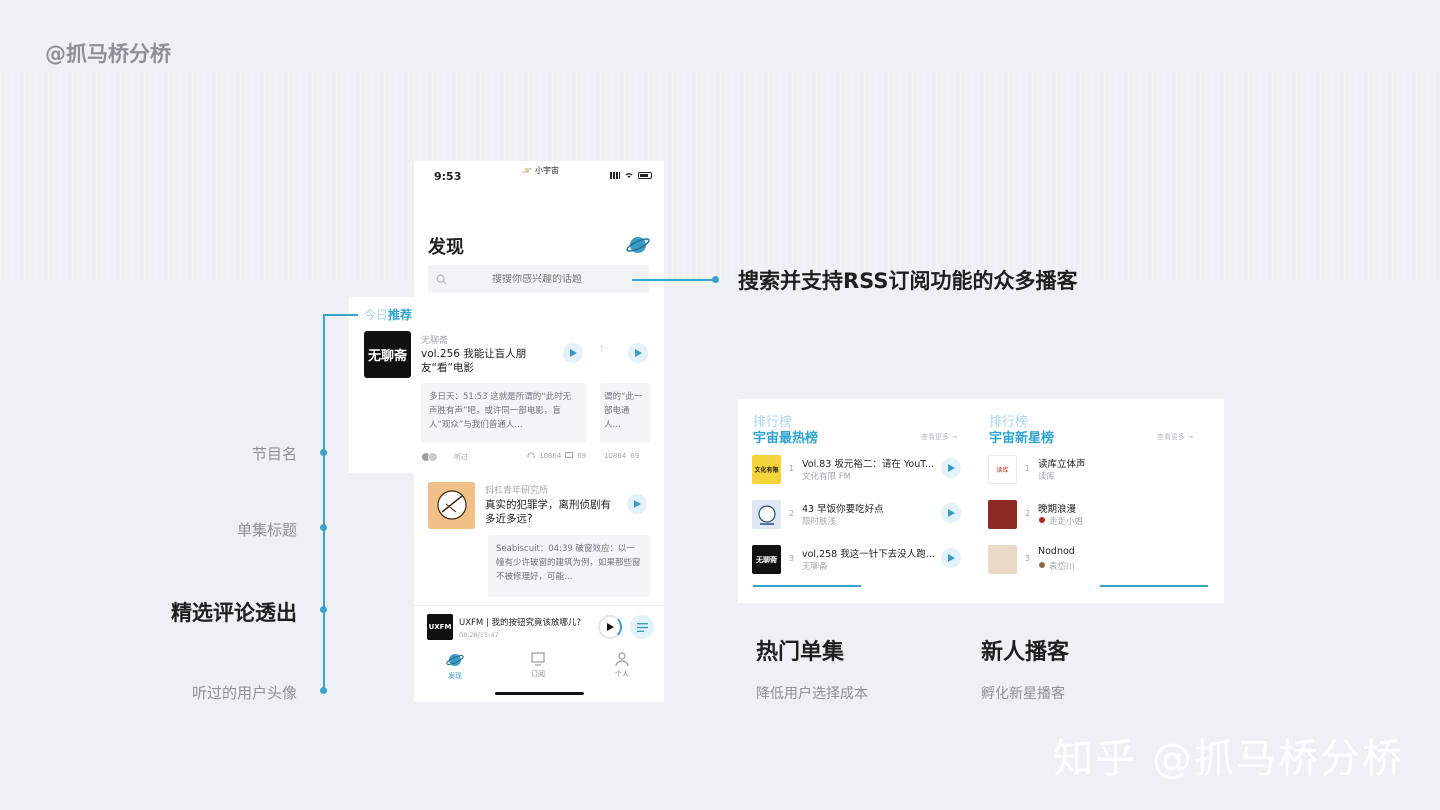 Image resolution: width=1440 pixels, height=810 pixels. What do you see at coordinates (645, 175) in the screenshot?
I see `battery-icon` at bounding box center [645, 175].